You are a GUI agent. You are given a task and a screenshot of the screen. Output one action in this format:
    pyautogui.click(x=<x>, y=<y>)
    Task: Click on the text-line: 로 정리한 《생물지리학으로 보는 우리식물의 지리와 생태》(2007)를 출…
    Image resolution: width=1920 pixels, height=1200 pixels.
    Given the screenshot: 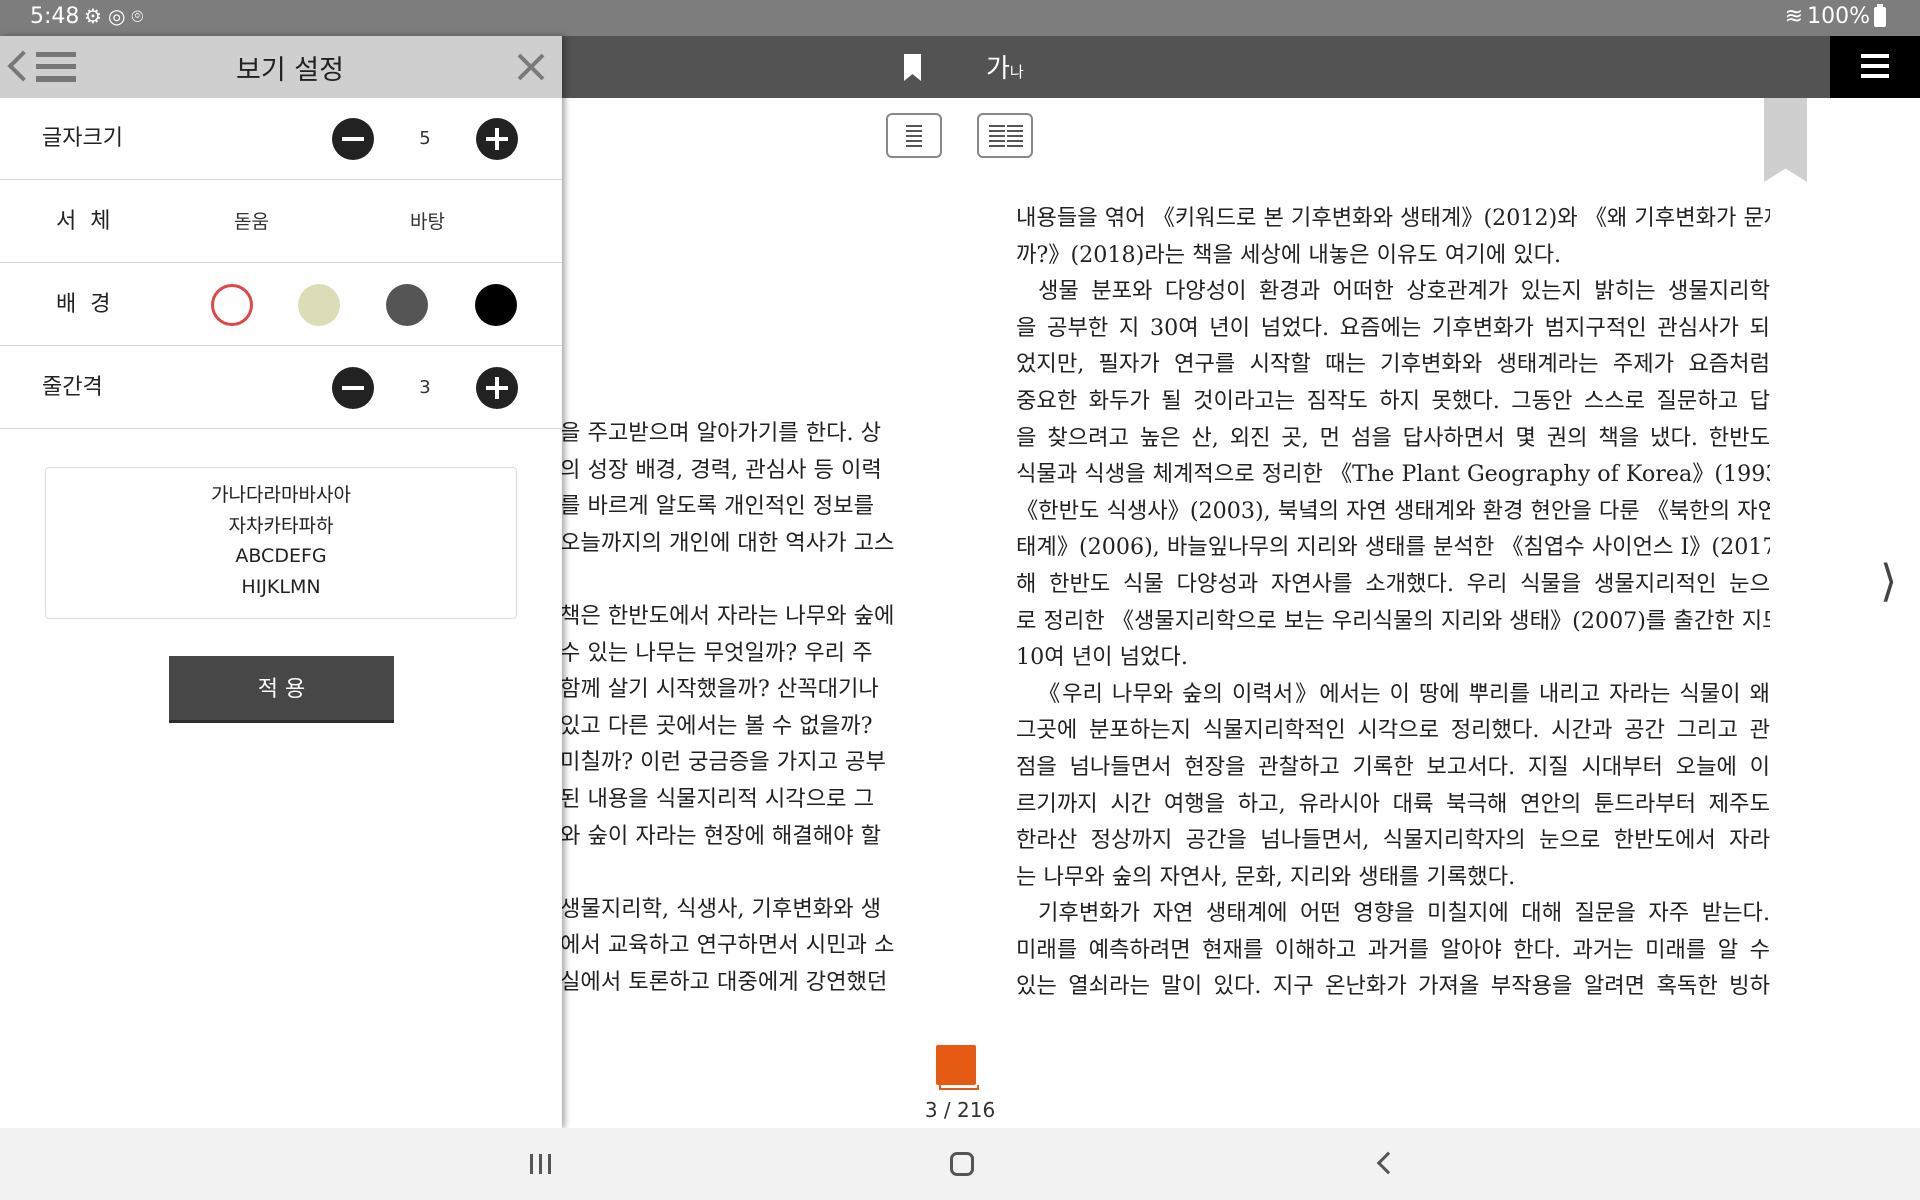 What is the action you would take?
    pyautogui.click(x=1393, y=620)
    